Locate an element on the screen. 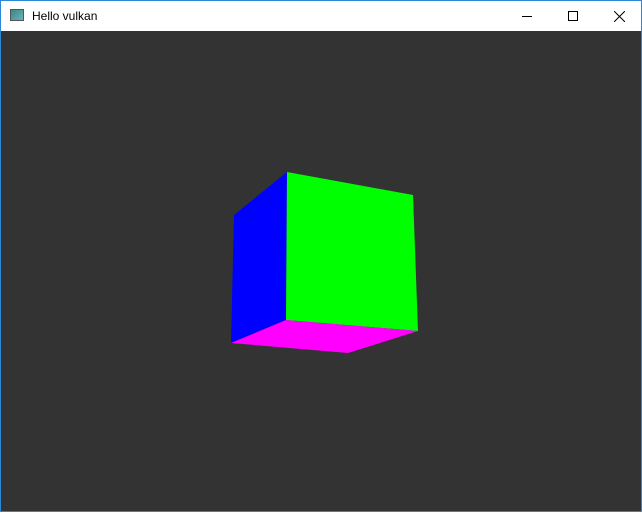 The image size is (642, 516). maximize-icon is located at coordinates (573, 16).